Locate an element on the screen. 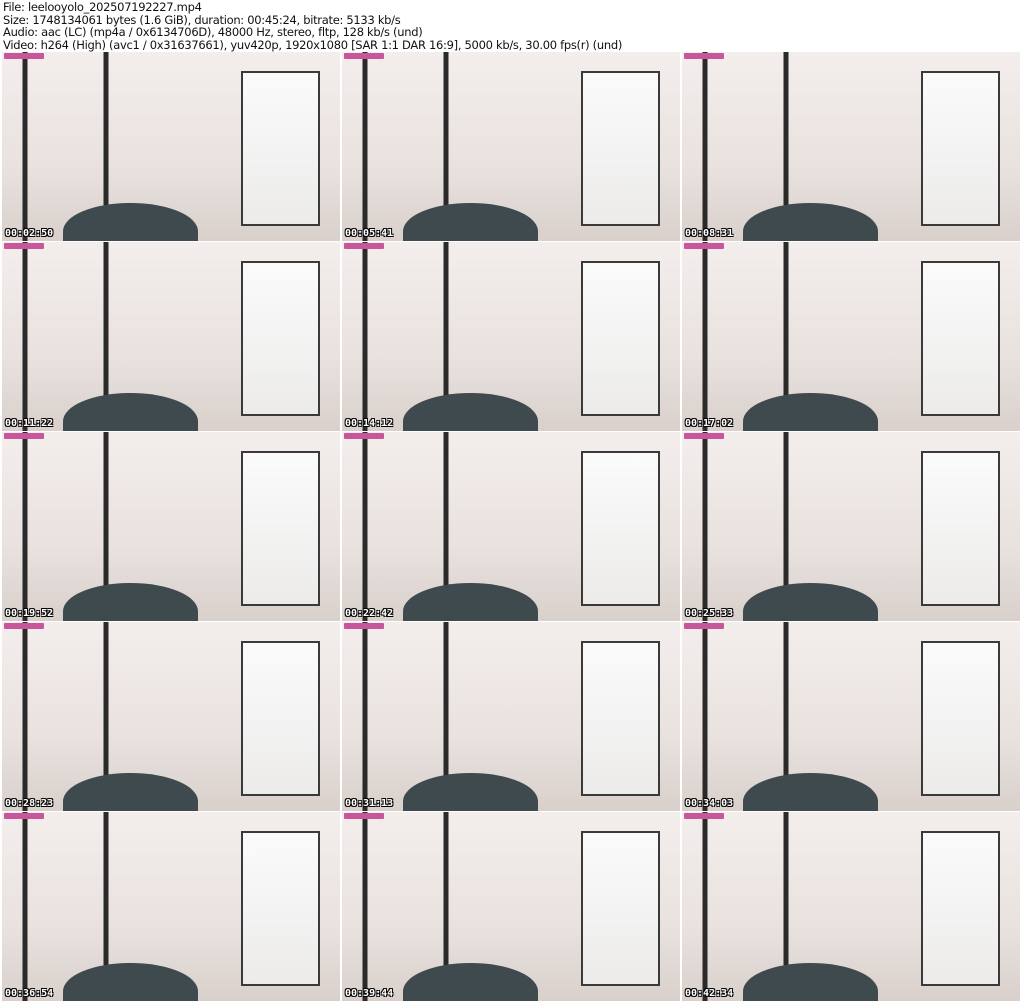 Image resolution: width=1024 pixels, height=1003 pixels. video-thumbnail: 00:19:52 is located at coordinates (171, 526).